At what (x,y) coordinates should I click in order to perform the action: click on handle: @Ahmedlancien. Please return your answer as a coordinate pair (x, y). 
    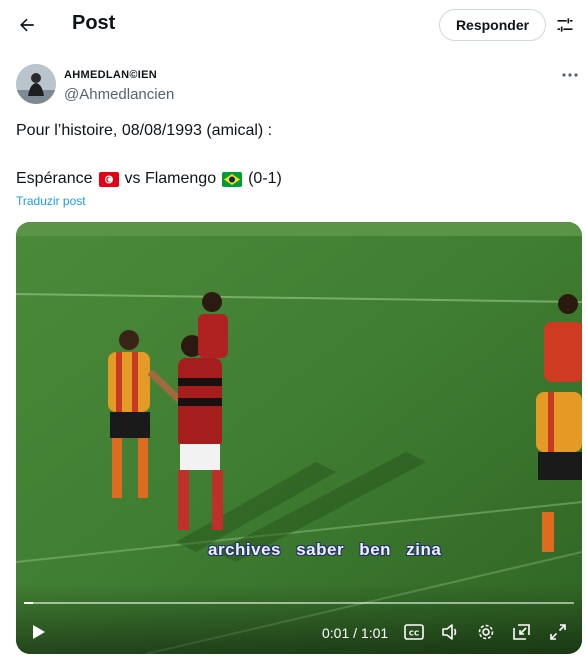
    Looking at the image, I should click on (119, 94).